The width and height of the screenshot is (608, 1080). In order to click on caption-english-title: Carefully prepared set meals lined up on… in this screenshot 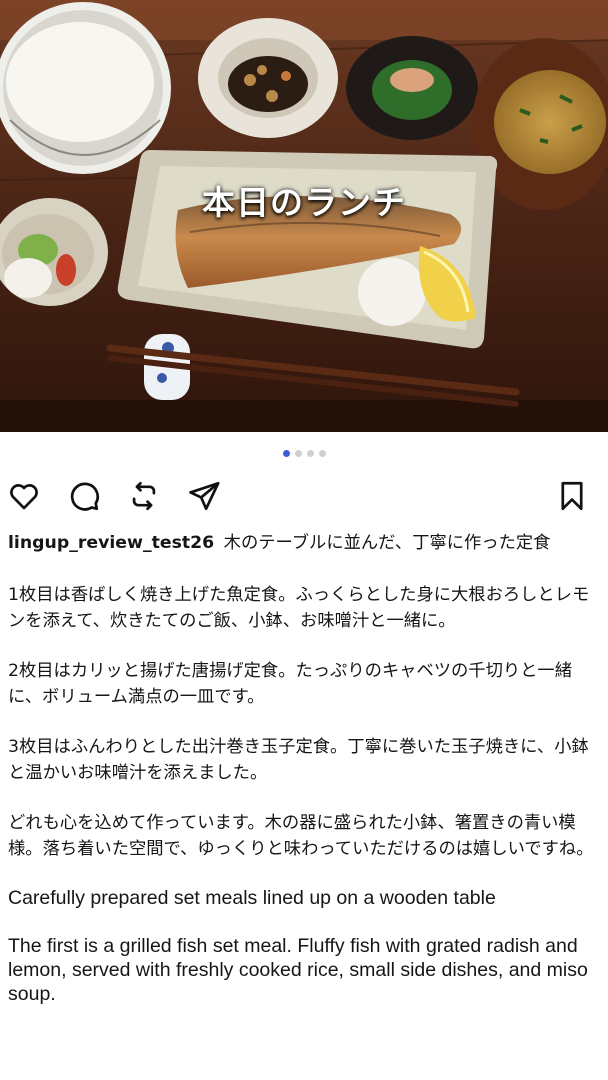, I will do `click(252, 898)`.